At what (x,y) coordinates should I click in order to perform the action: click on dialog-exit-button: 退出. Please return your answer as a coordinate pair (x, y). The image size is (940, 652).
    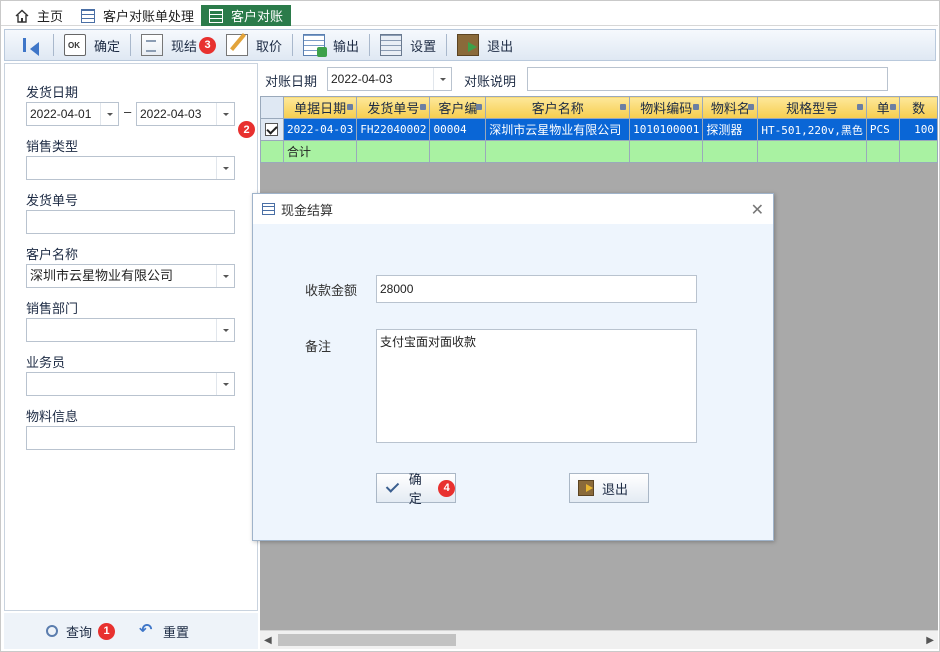
    Looking at the image, I should click on (609, 488).